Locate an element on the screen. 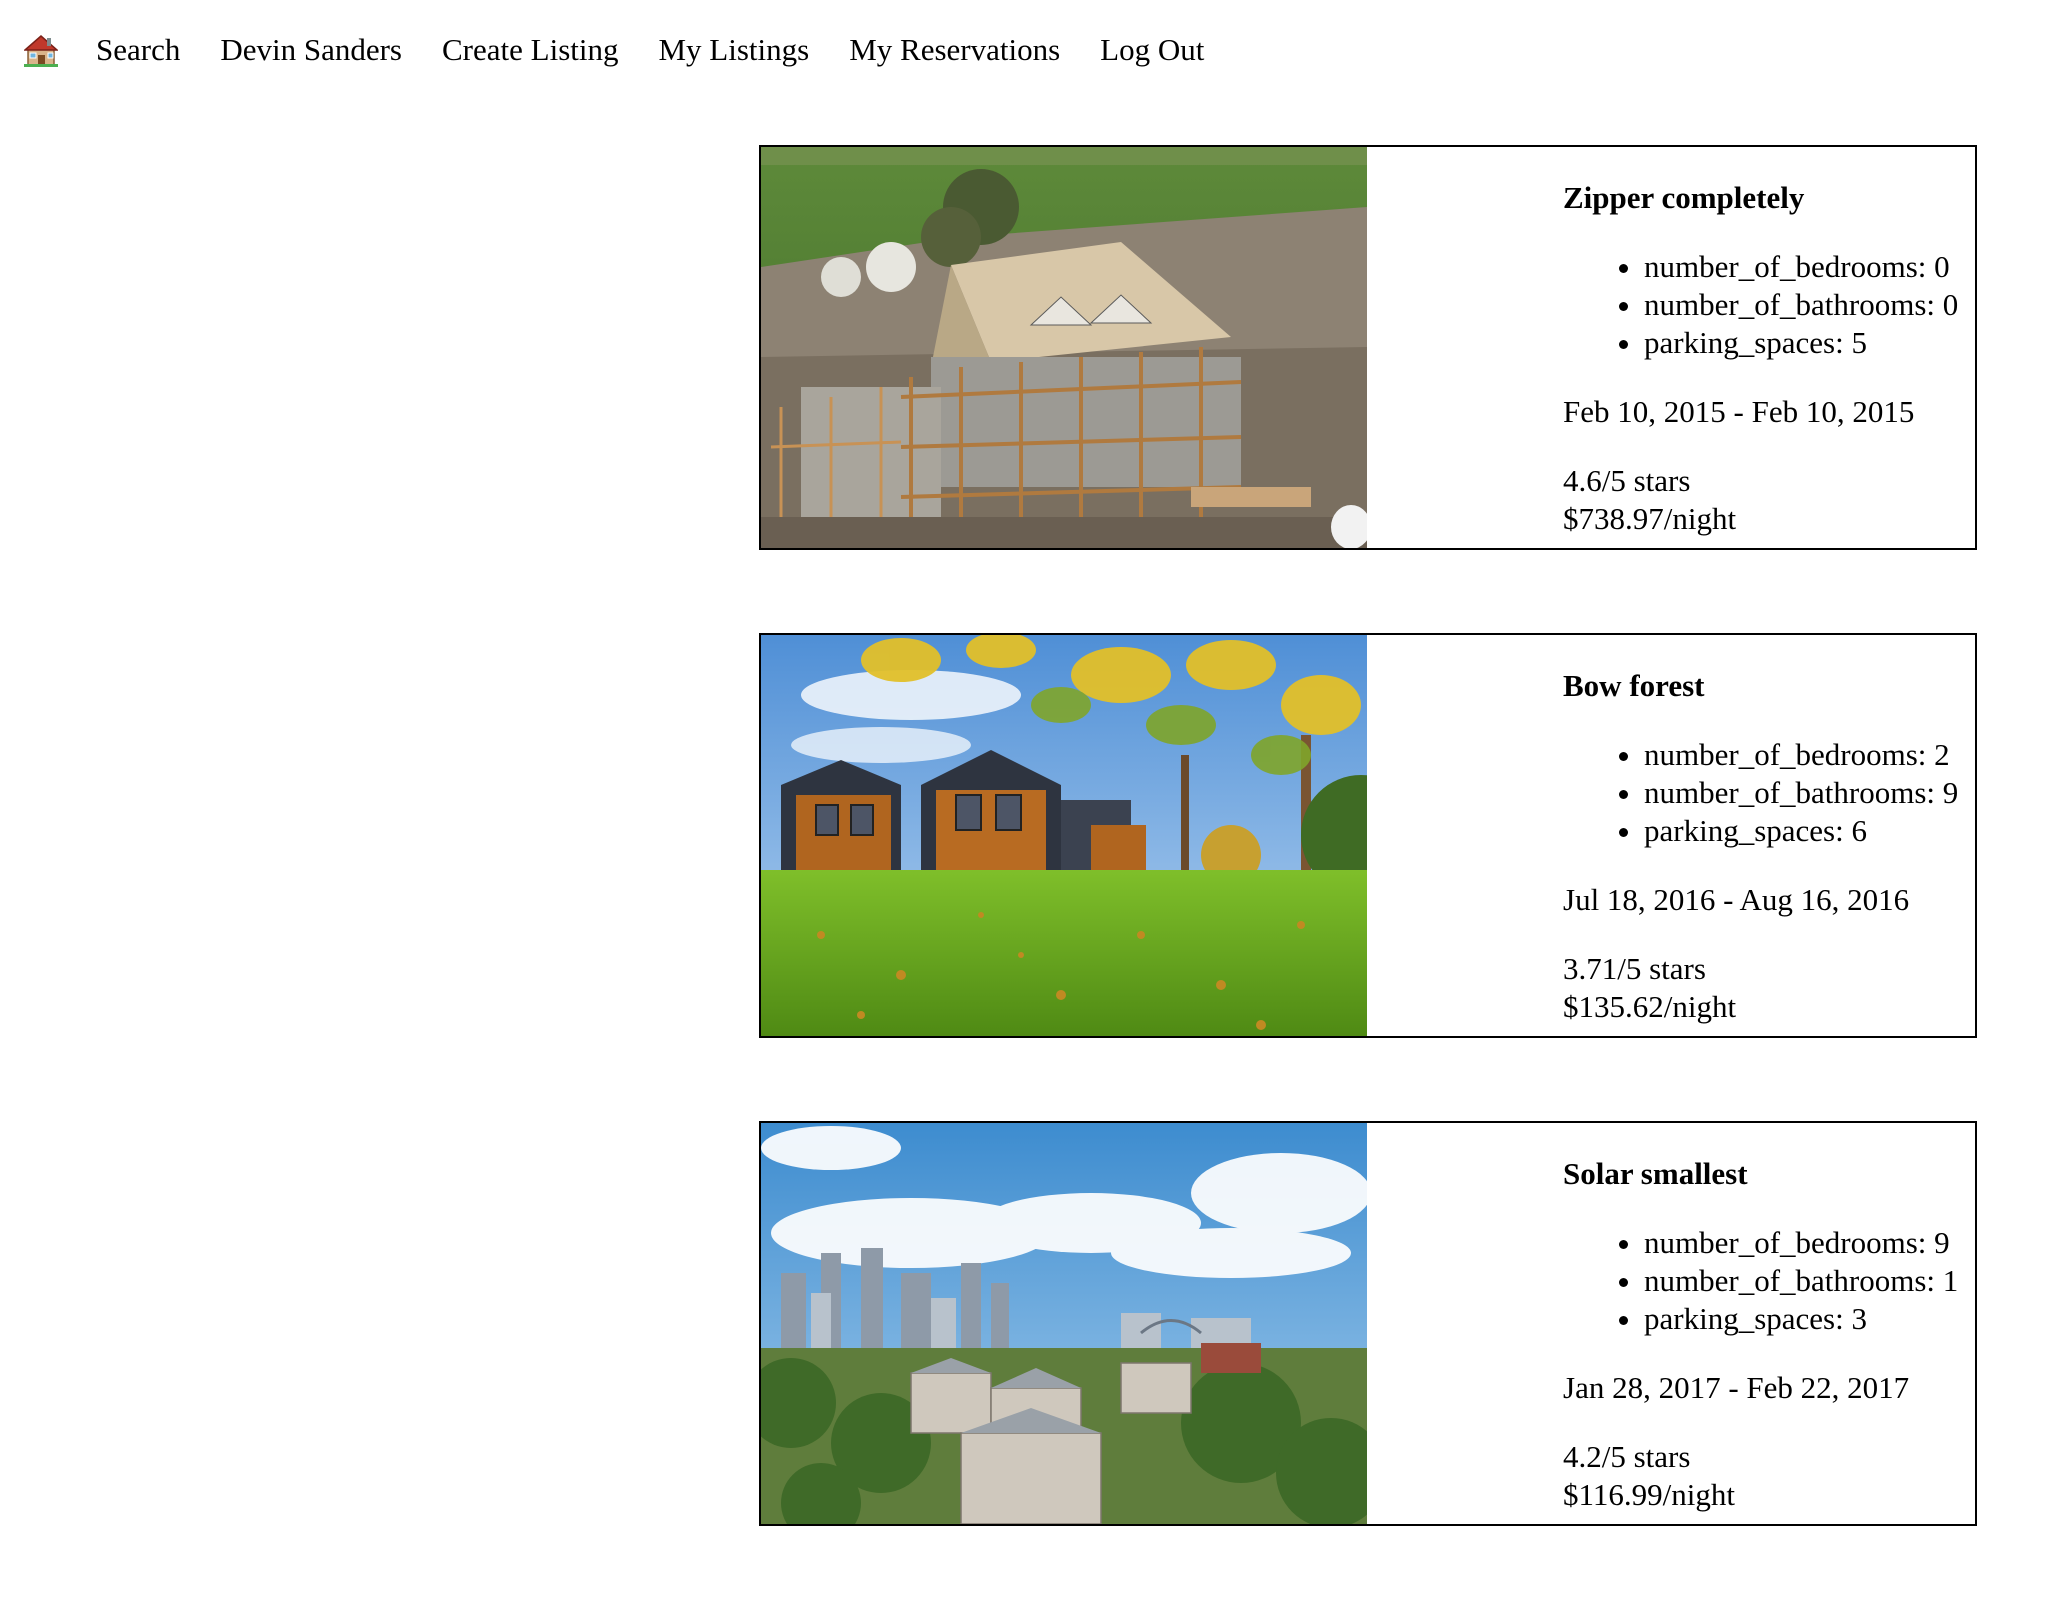 The height and width of the screenshot is (1609, 2058). listing-title: Bow forest is located at coordinates (1634, 685).